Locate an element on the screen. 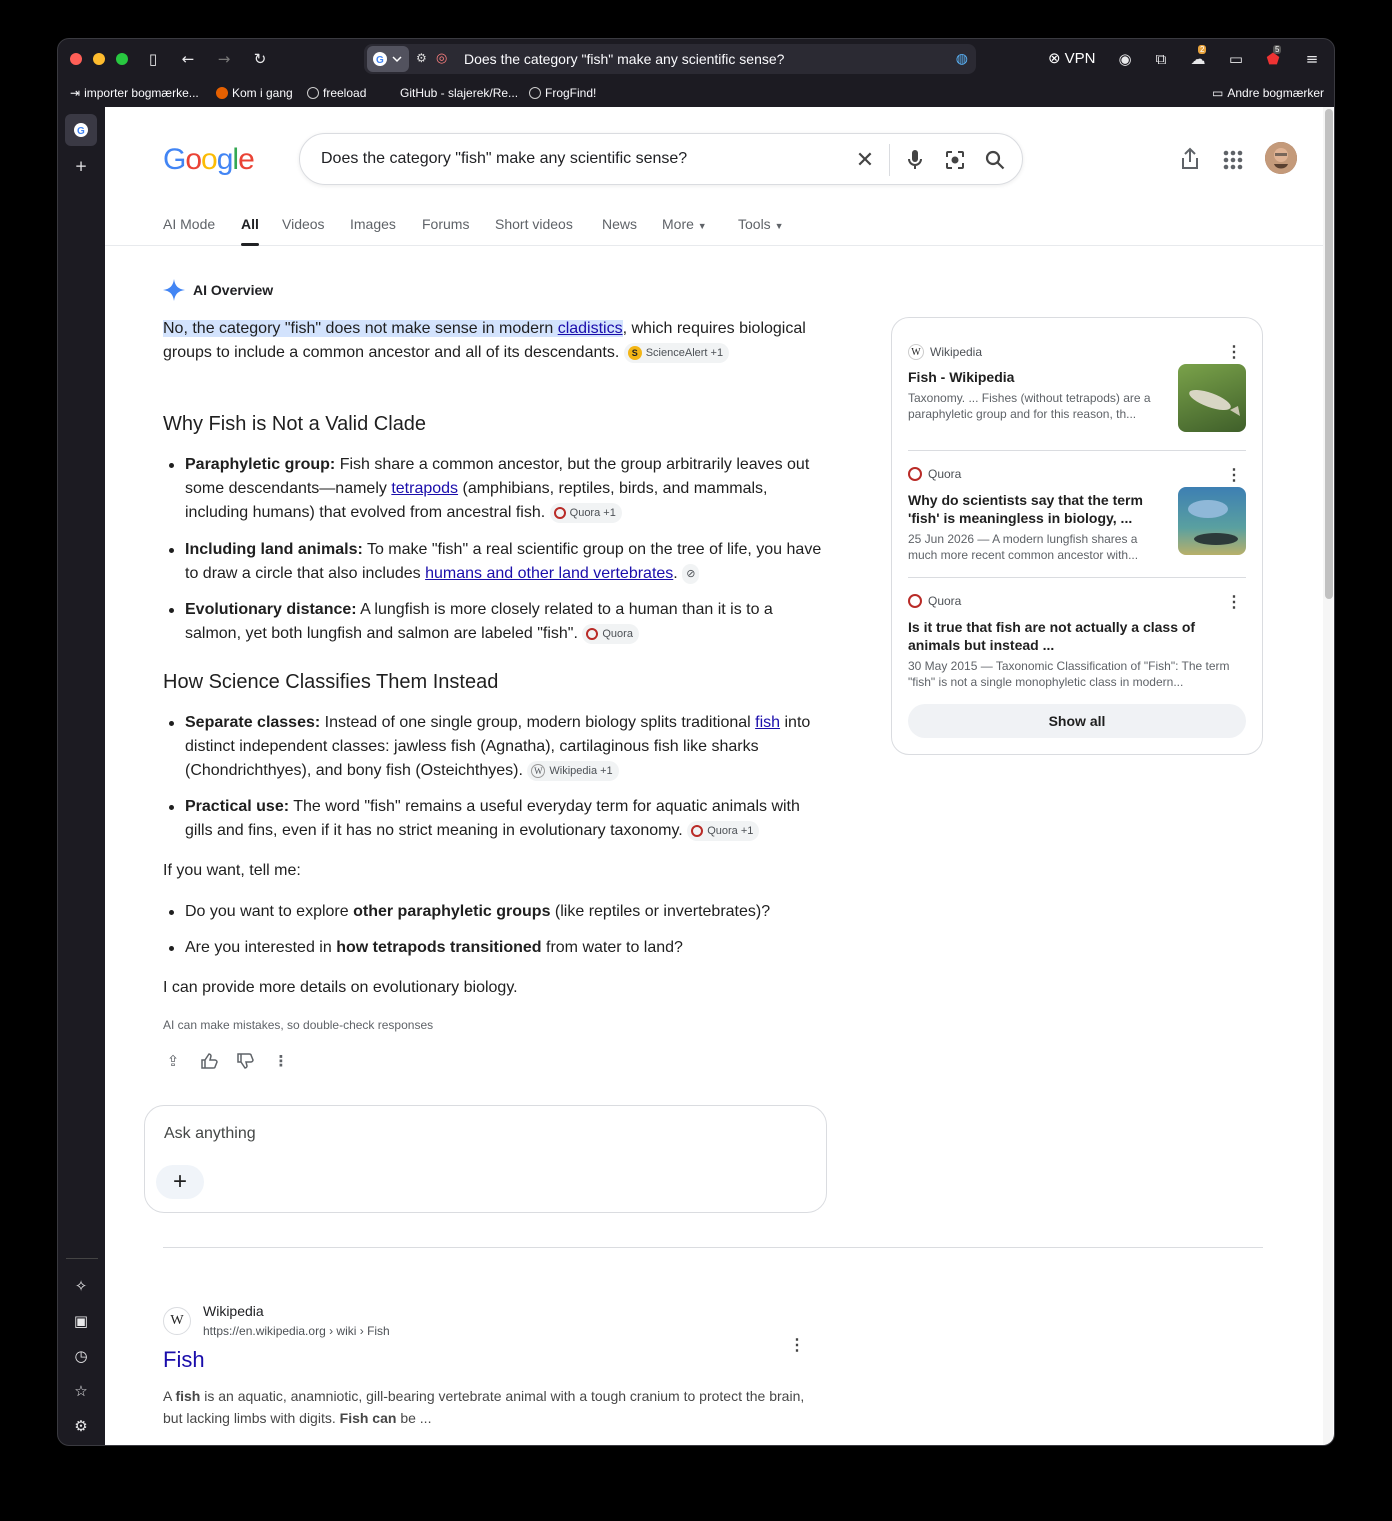 The height and width of the screenshot is (1521, 1392). permissions-icon: ⚙ is located at coordinates (421, 58).